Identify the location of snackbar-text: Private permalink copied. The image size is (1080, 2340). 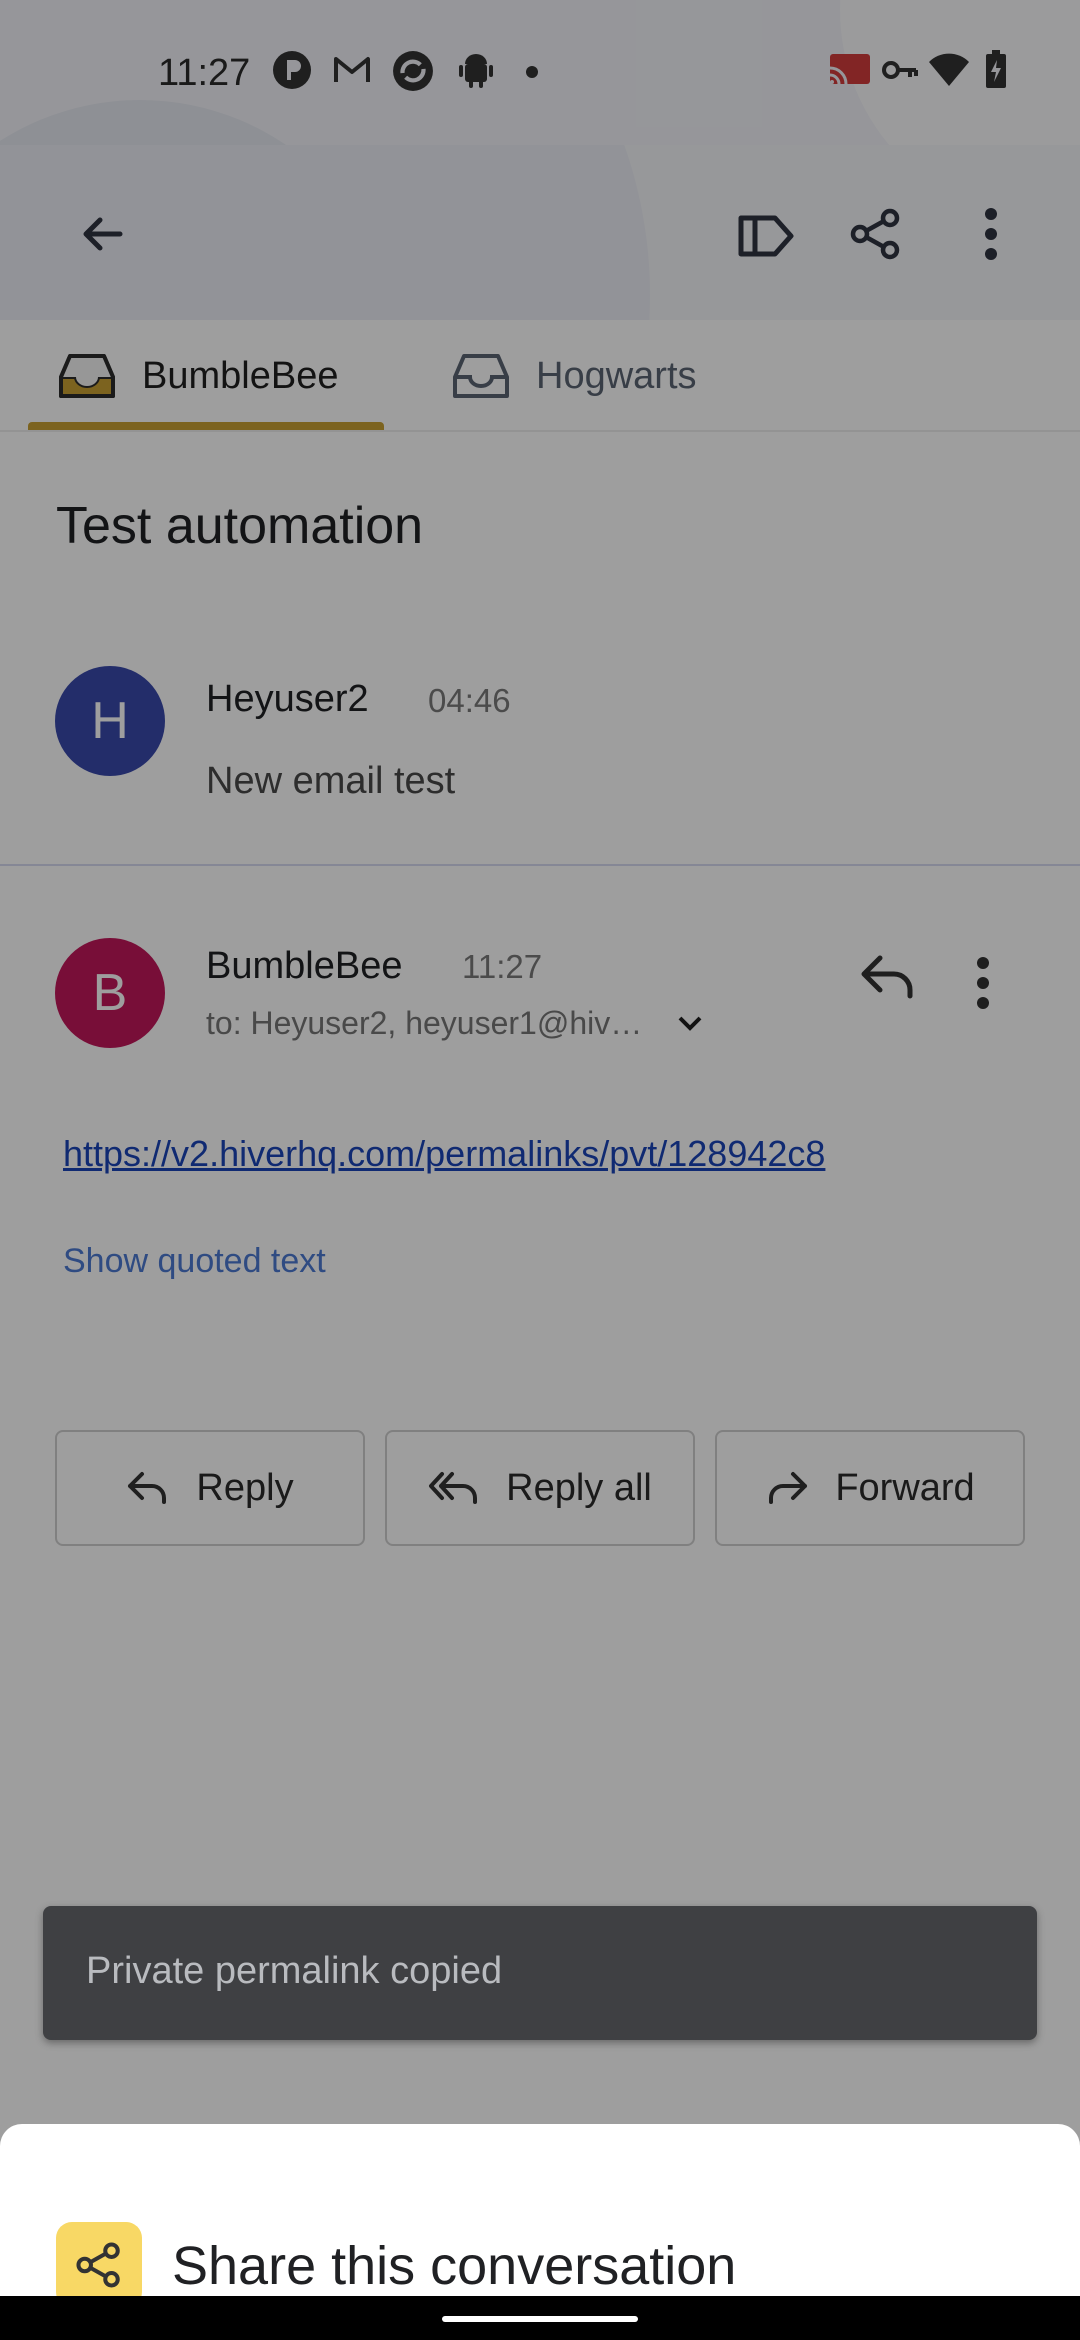
(294, 1971).